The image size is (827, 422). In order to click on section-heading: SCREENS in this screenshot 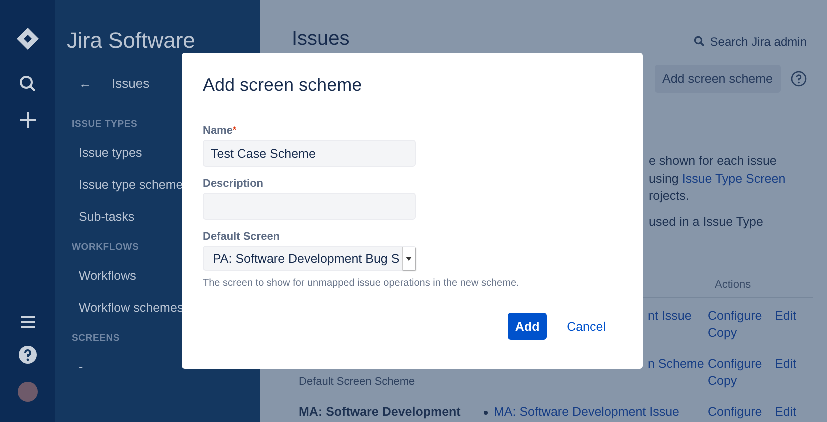, I will do `click(96, 338)`.